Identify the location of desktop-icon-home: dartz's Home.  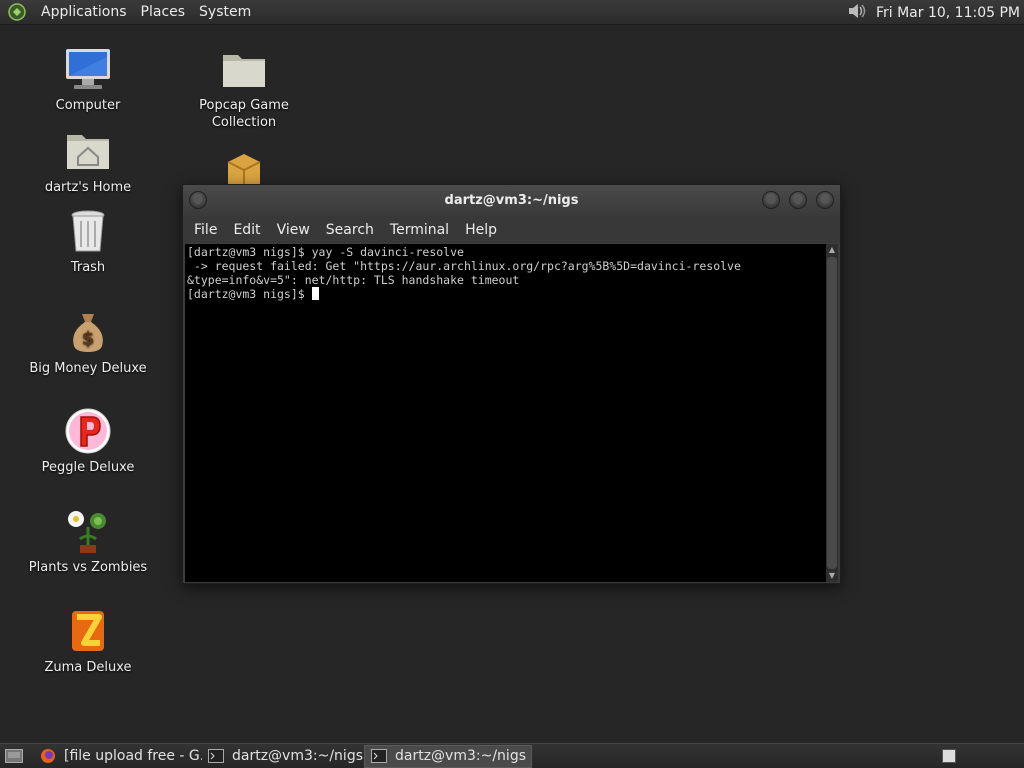
(88, 161).